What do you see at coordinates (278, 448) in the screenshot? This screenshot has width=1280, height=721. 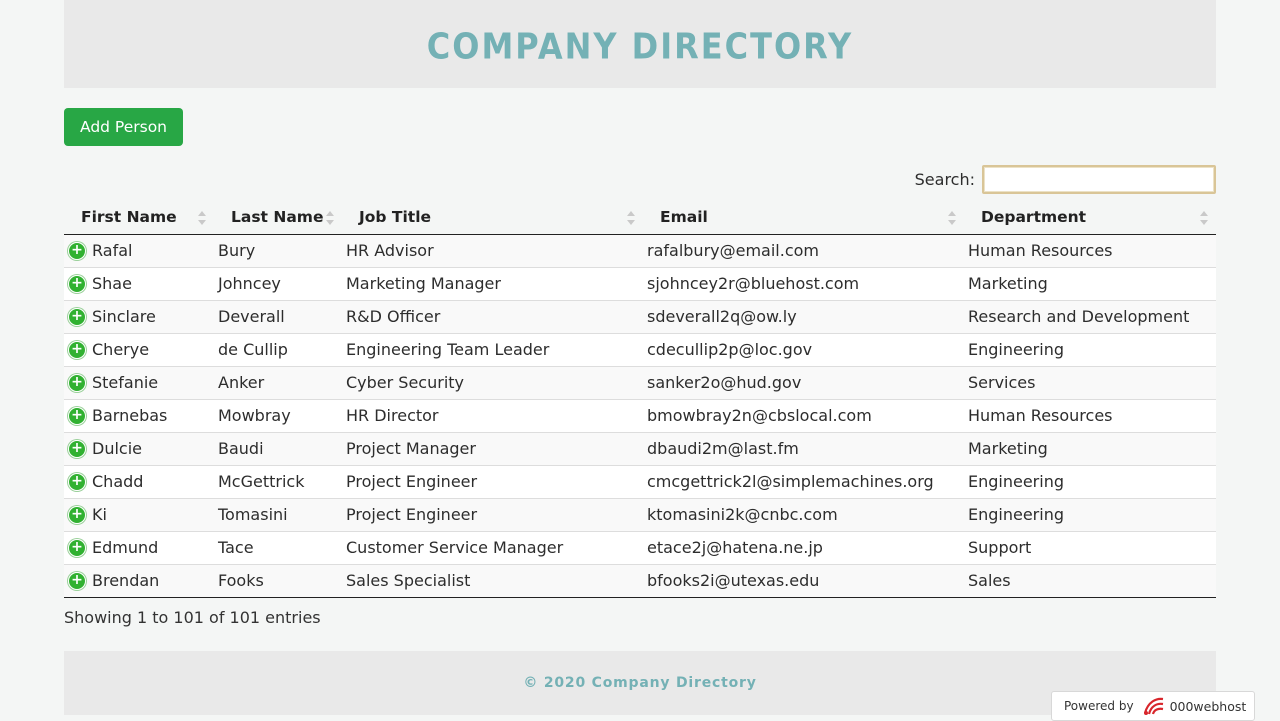 I see `last-name-cell: Baudi` at bounding box center [278, 448].